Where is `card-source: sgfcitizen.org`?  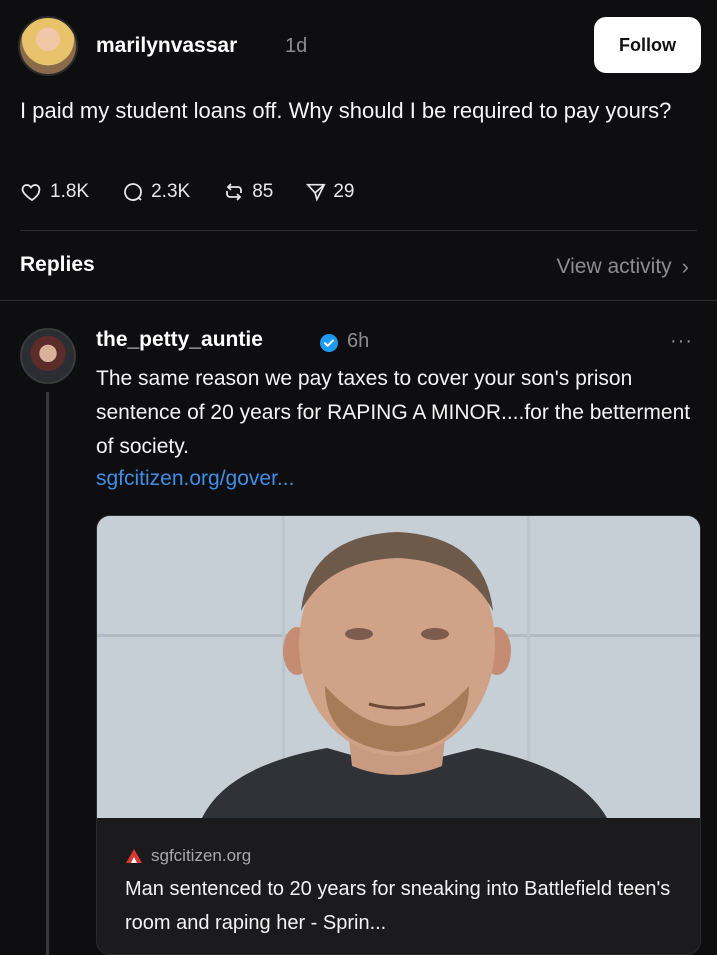 card-source: sgfcitizen.org is located at coordinates (188, 856).